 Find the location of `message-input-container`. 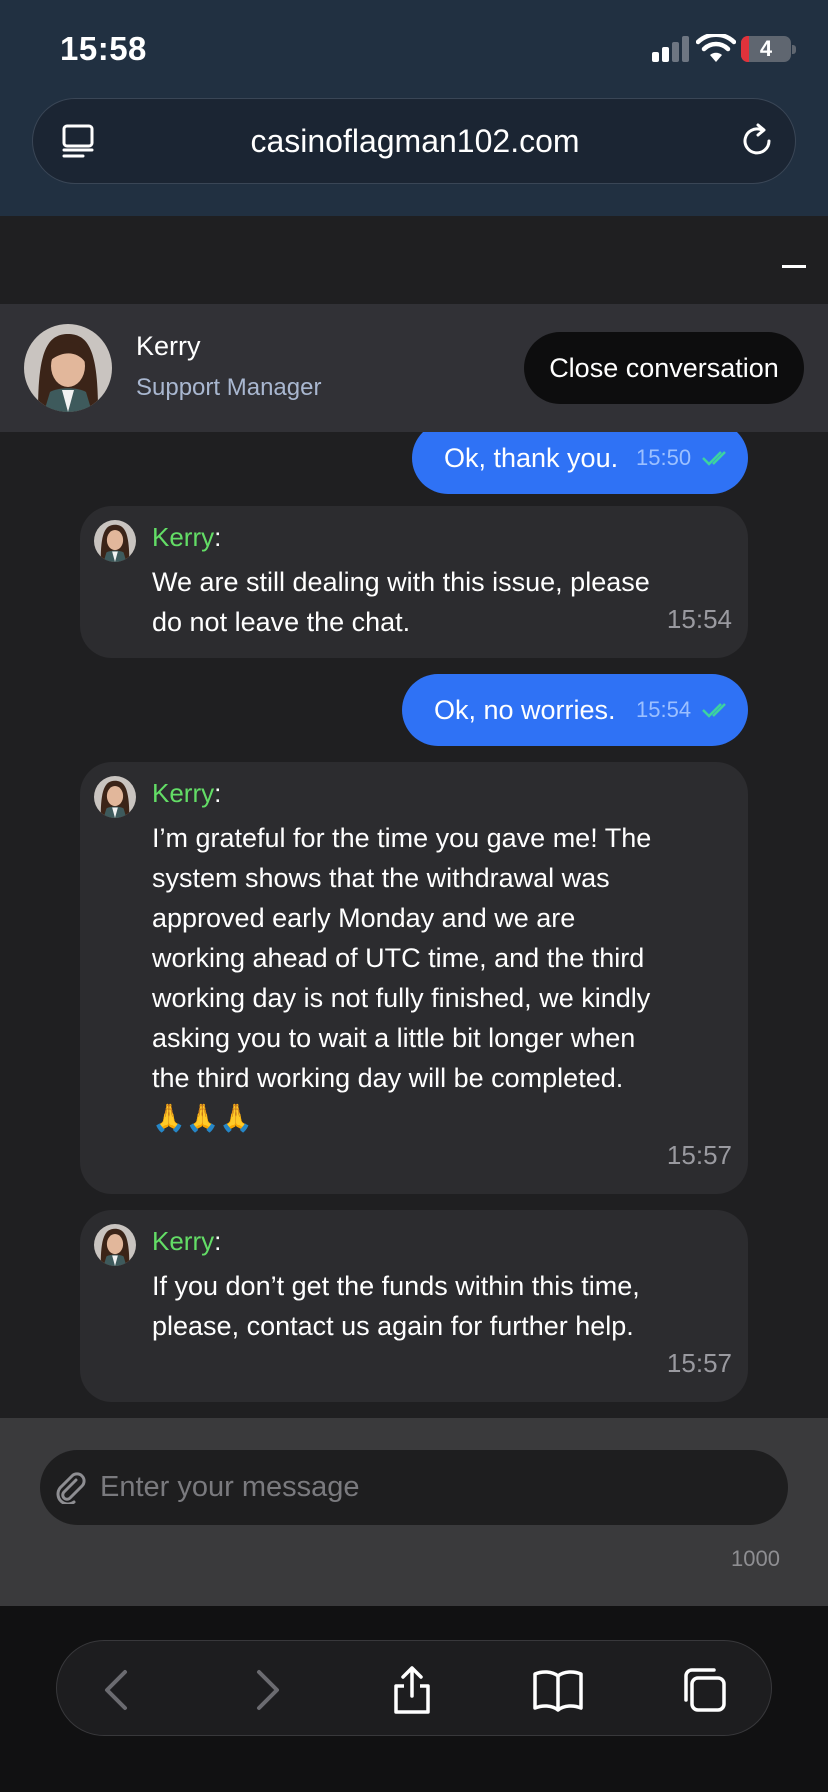

message-input-container is located at coordinates (414, 1487).